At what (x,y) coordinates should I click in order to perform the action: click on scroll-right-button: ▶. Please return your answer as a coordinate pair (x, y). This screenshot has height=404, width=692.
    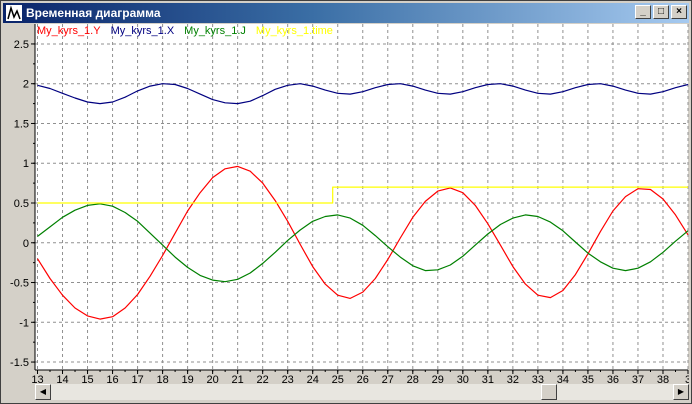
    Looking at the image, I should click on (681, 392).